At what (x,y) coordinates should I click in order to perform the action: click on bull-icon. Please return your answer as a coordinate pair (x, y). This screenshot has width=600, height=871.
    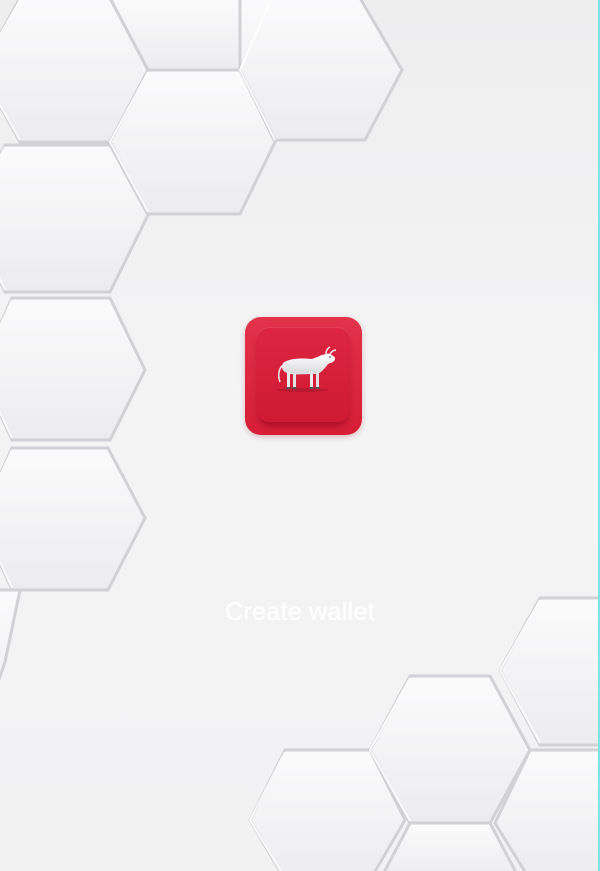
    Looking at the image, I should click on (307, 369).